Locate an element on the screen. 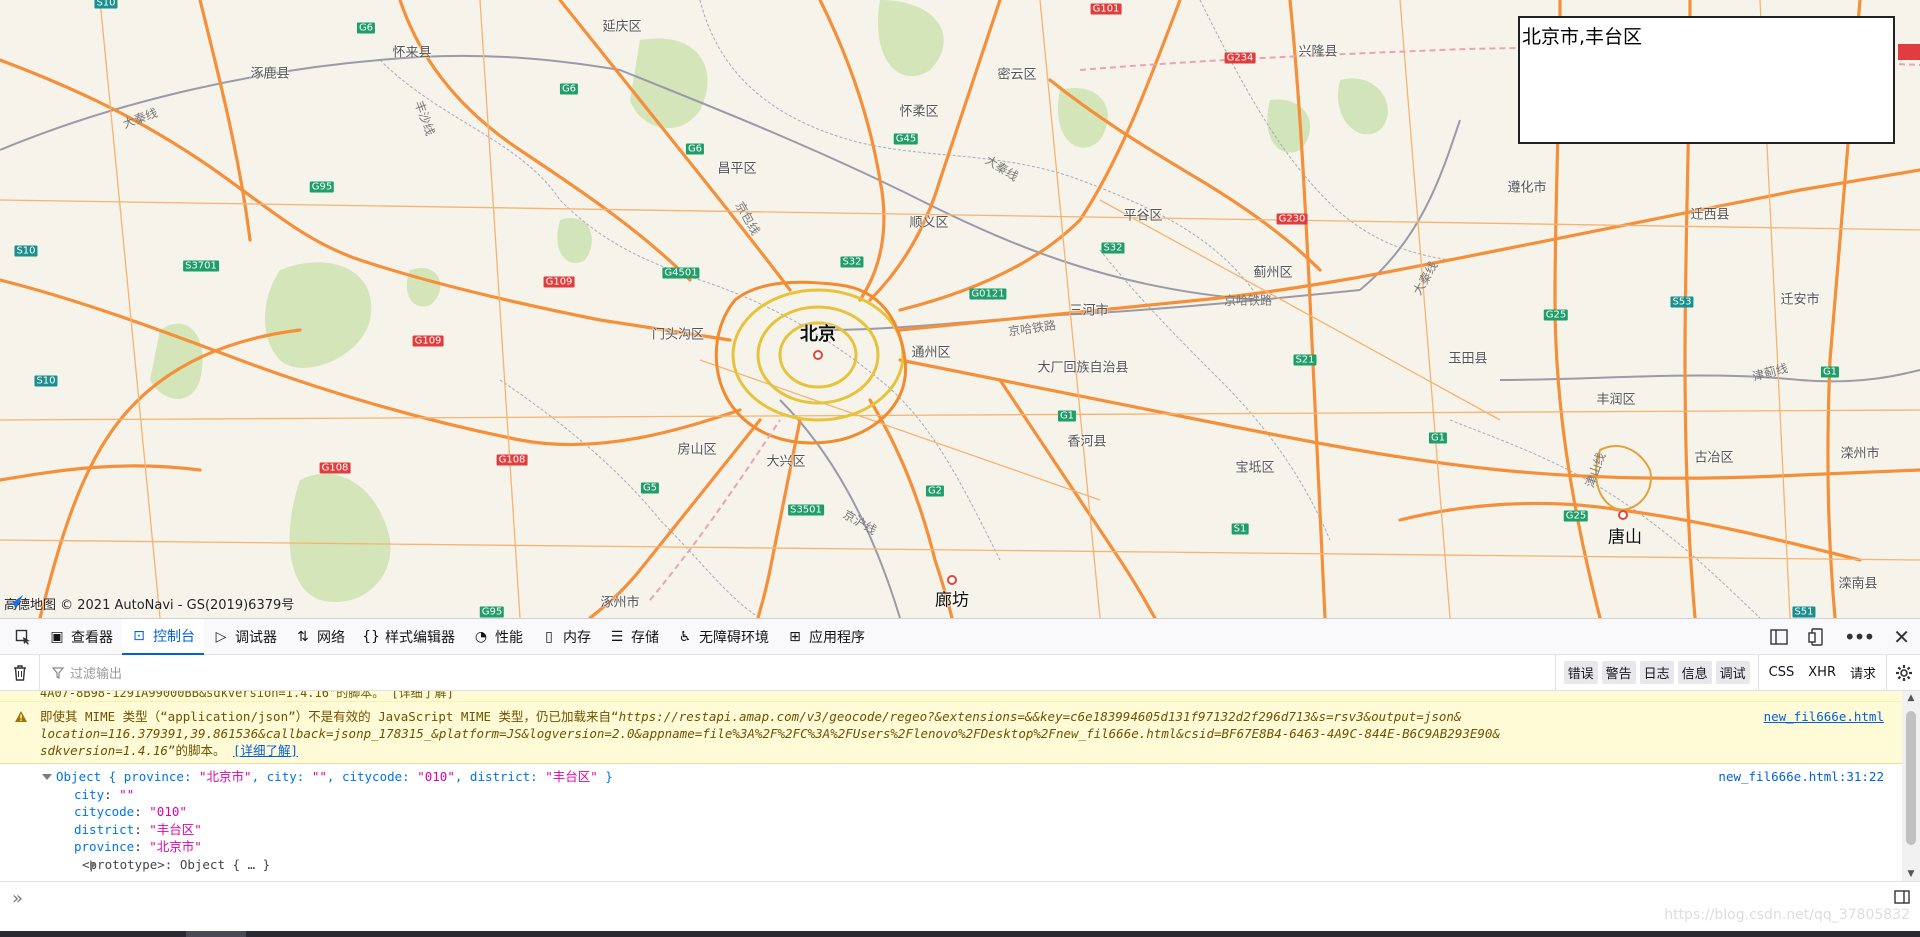  tab-inspector: ▣ 查看器 is located at coordinates (81, 637).